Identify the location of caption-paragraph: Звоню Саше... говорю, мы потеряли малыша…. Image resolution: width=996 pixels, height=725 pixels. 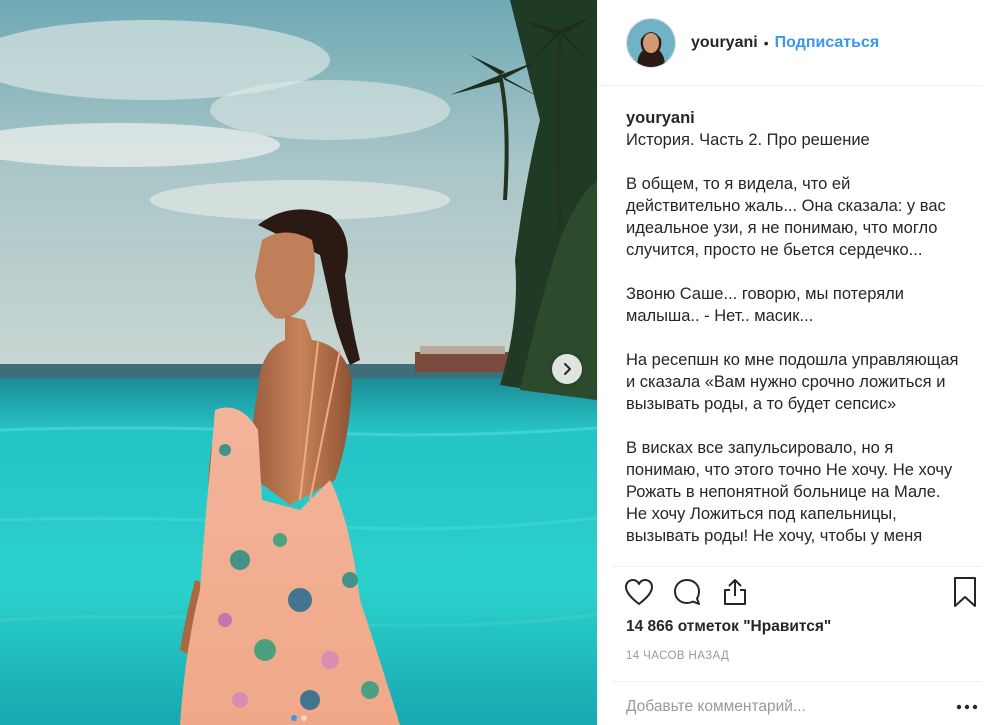
(765, 305).